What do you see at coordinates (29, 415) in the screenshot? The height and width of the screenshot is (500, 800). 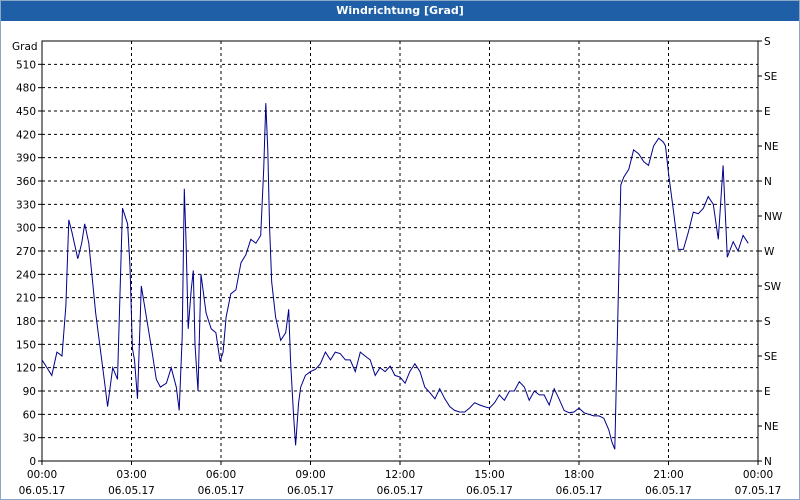 I see `y-tick-label: 60` at bounding box center [29, 415].